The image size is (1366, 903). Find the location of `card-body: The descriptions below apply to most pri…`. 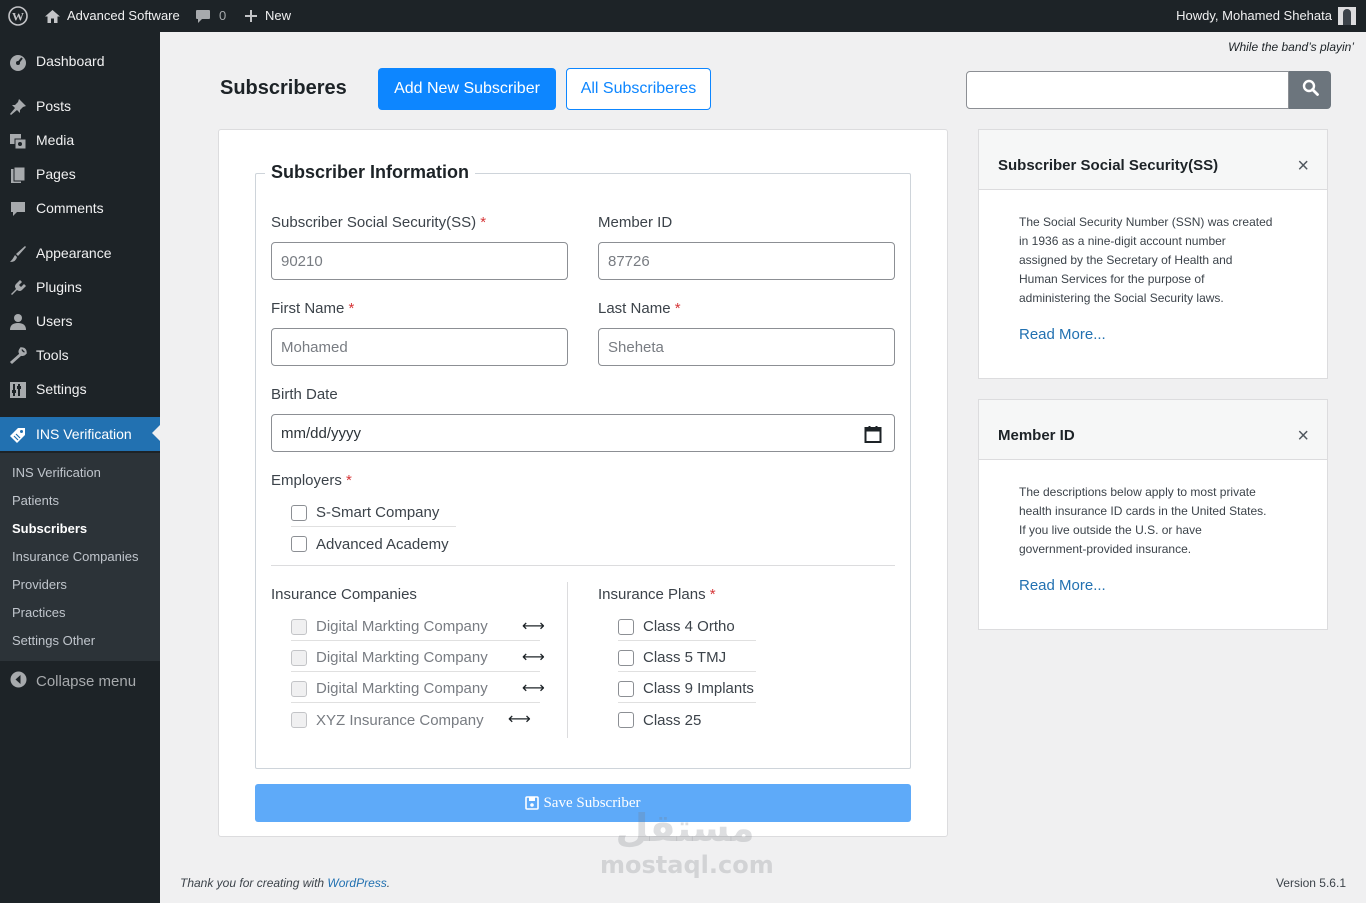

card-body: The descriptions below apply to most pri… is located at coordinates (1154, 521).